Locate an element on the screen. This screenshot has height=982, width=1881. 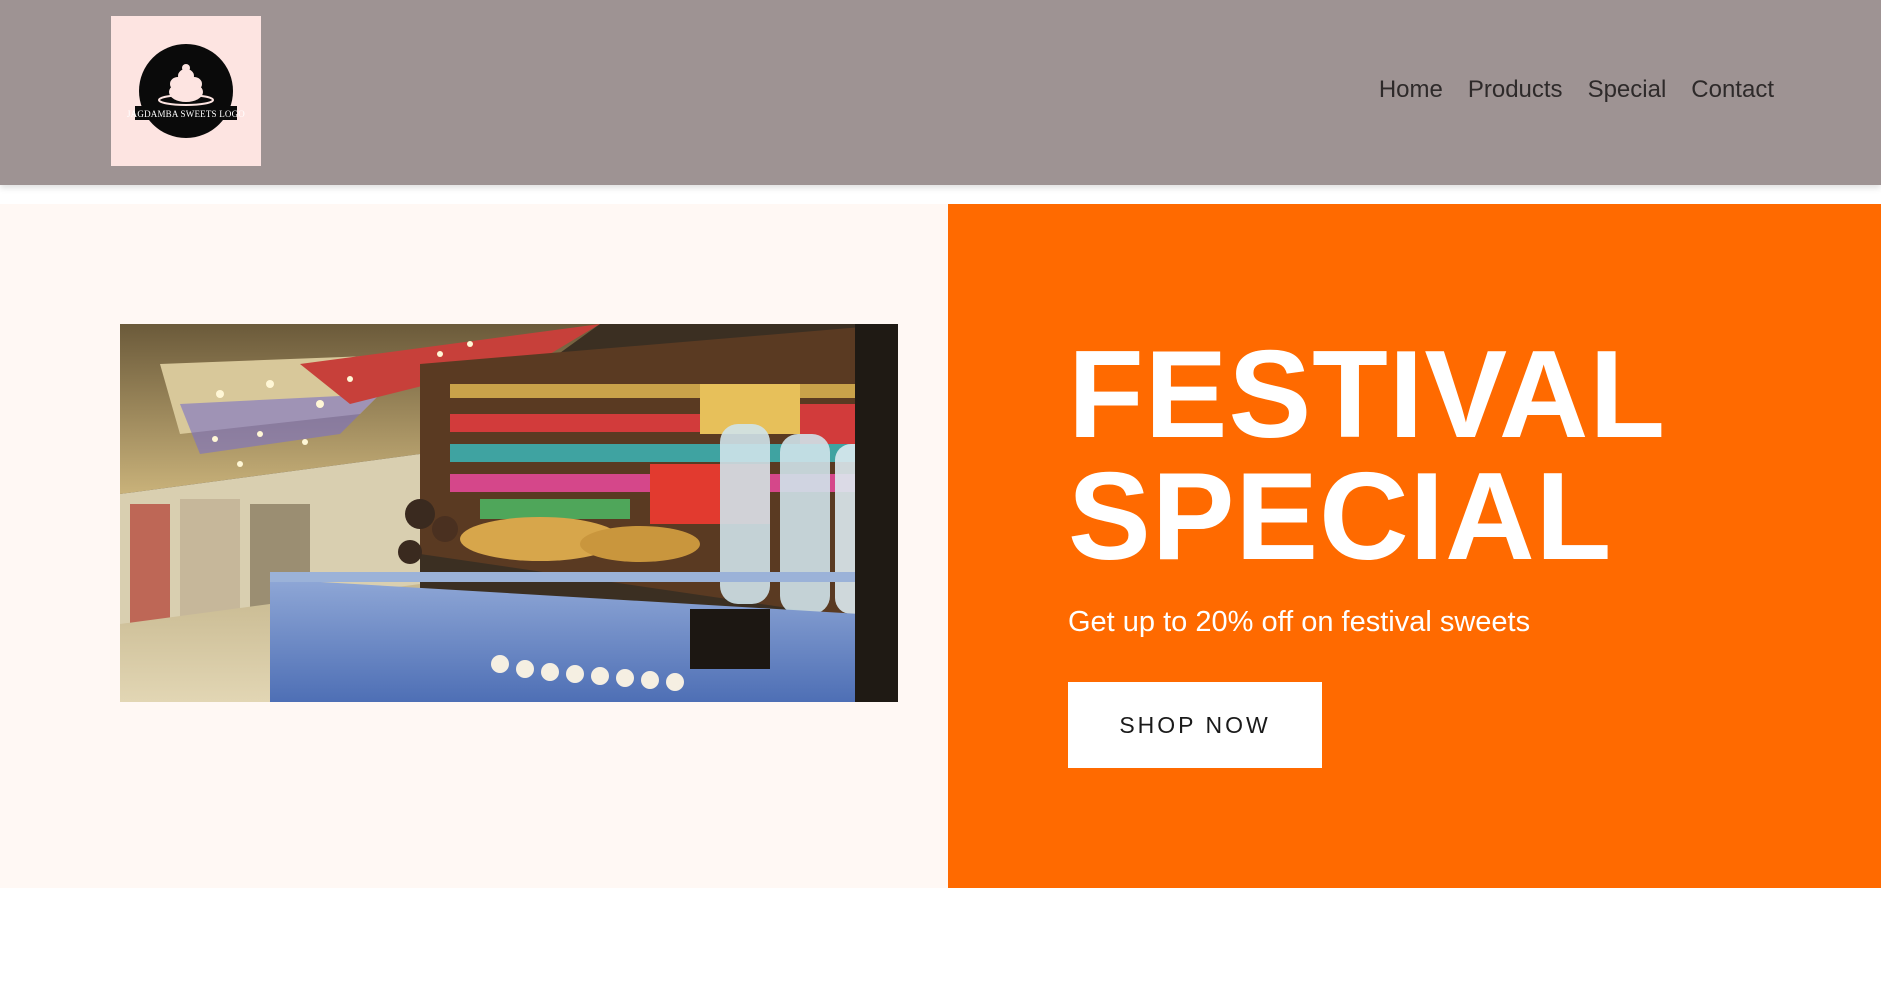
hero-title-line1: FESTIVAL is located at coordinates (1367, 395).